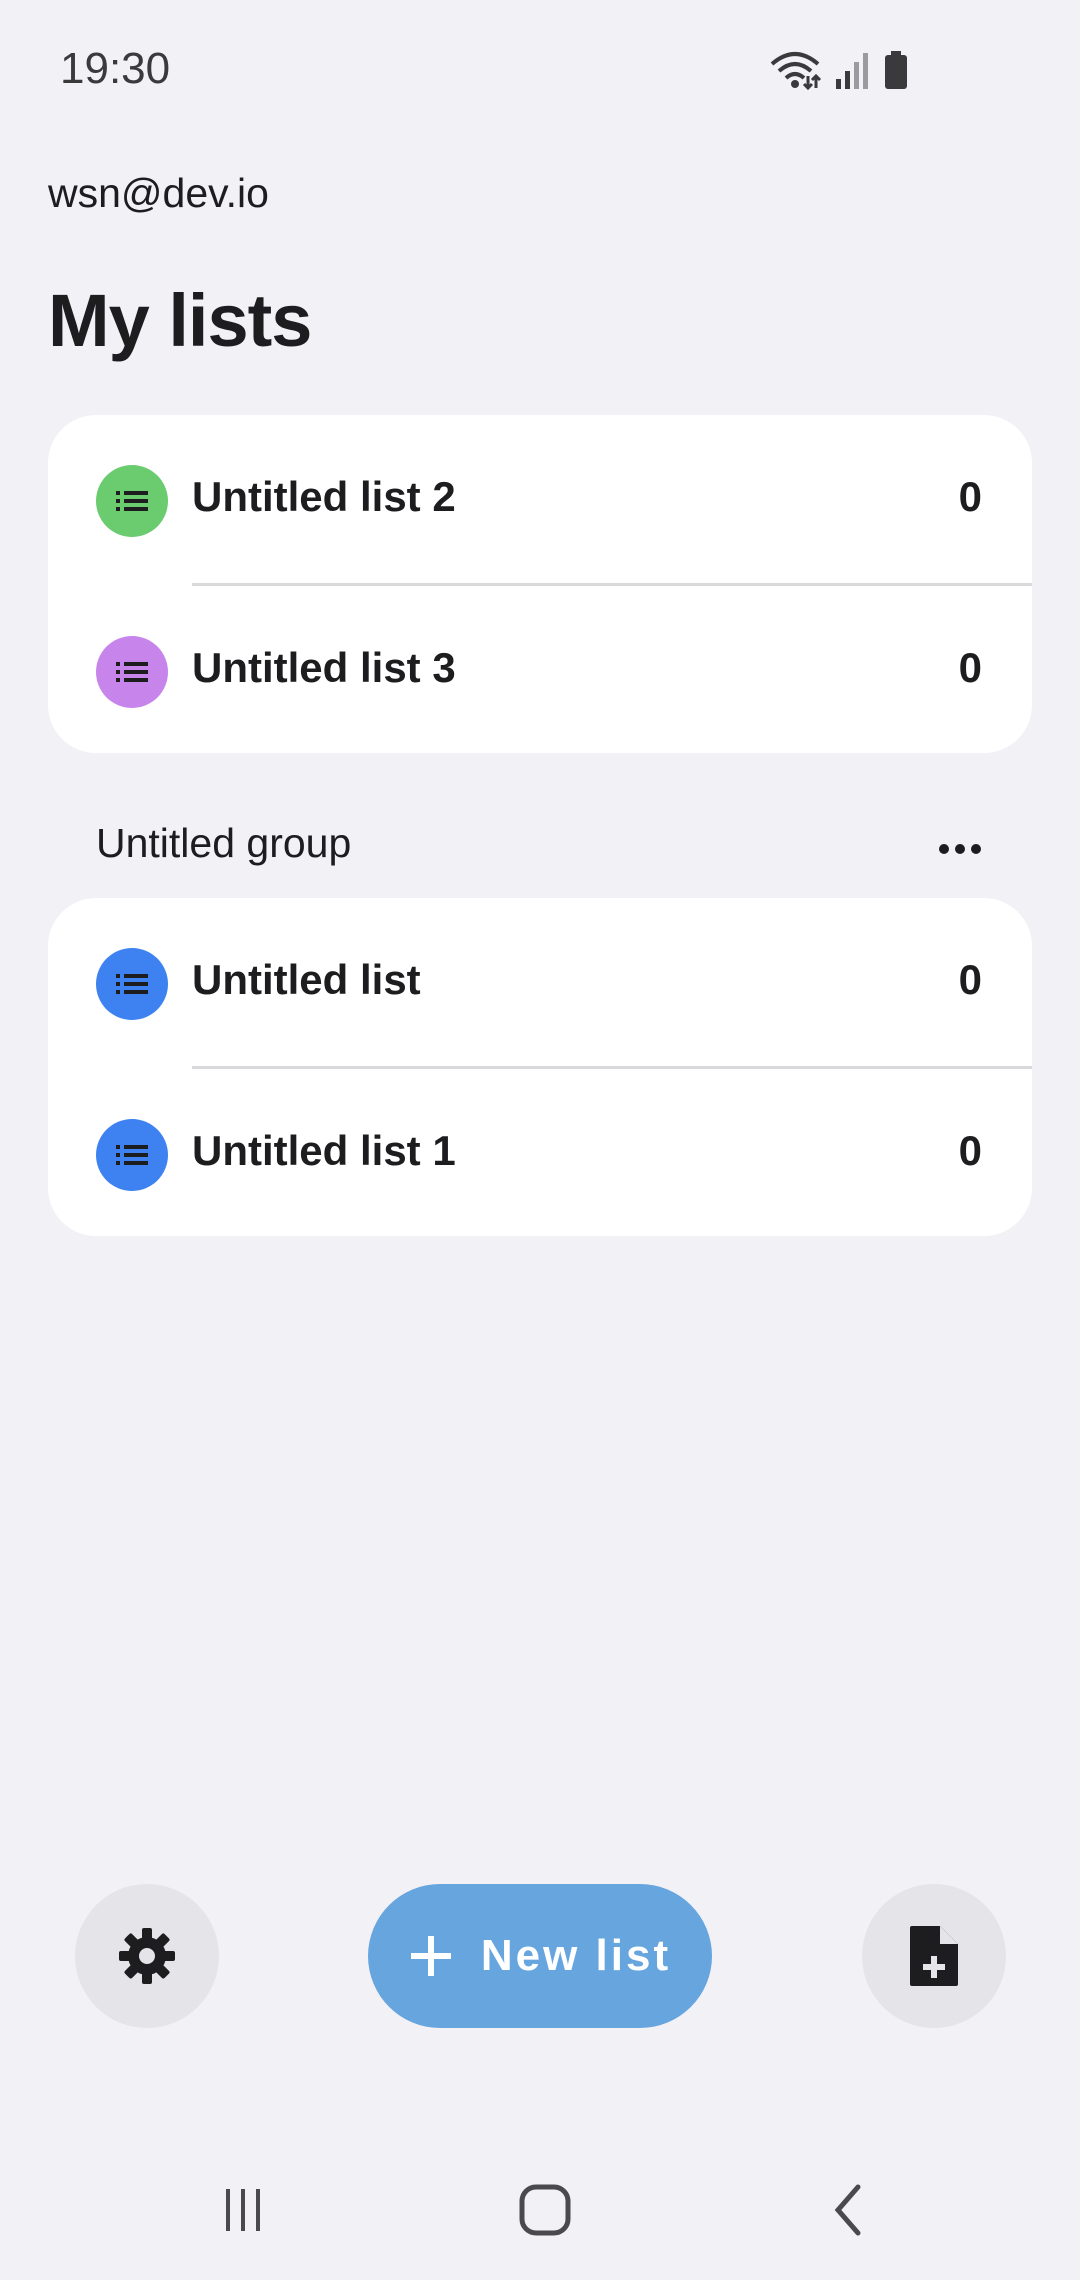 This screenshot has height=2280, width=1080. I want to click on ungrouped-lists-card: Untitled list 2 0 Untitled list 3 0, so click(540, 584).